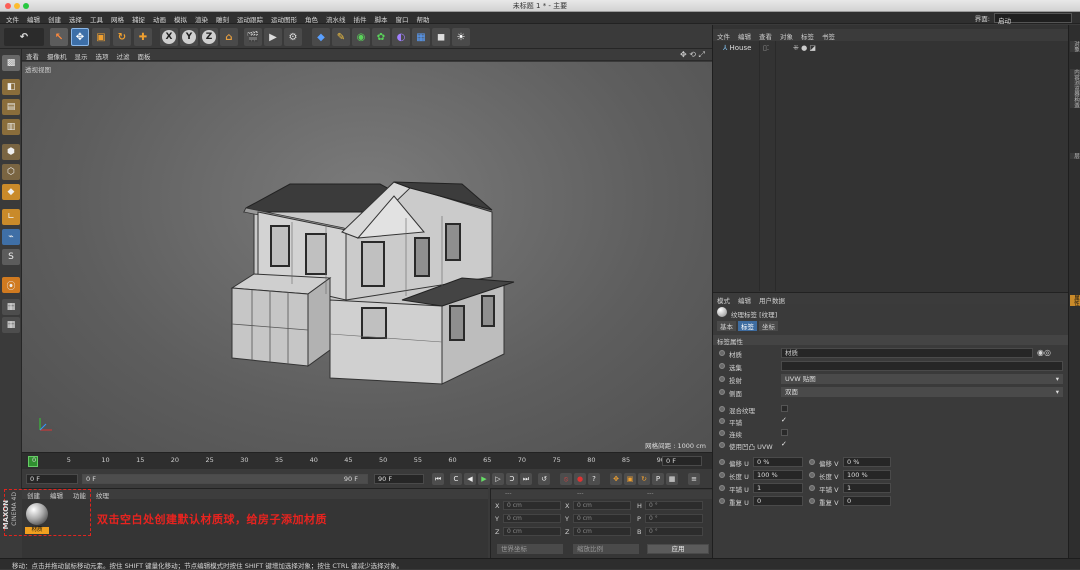 This screenshot has height=570, width=1080. I want to click on next-key-icon: Ɔ, so click(512, 479).